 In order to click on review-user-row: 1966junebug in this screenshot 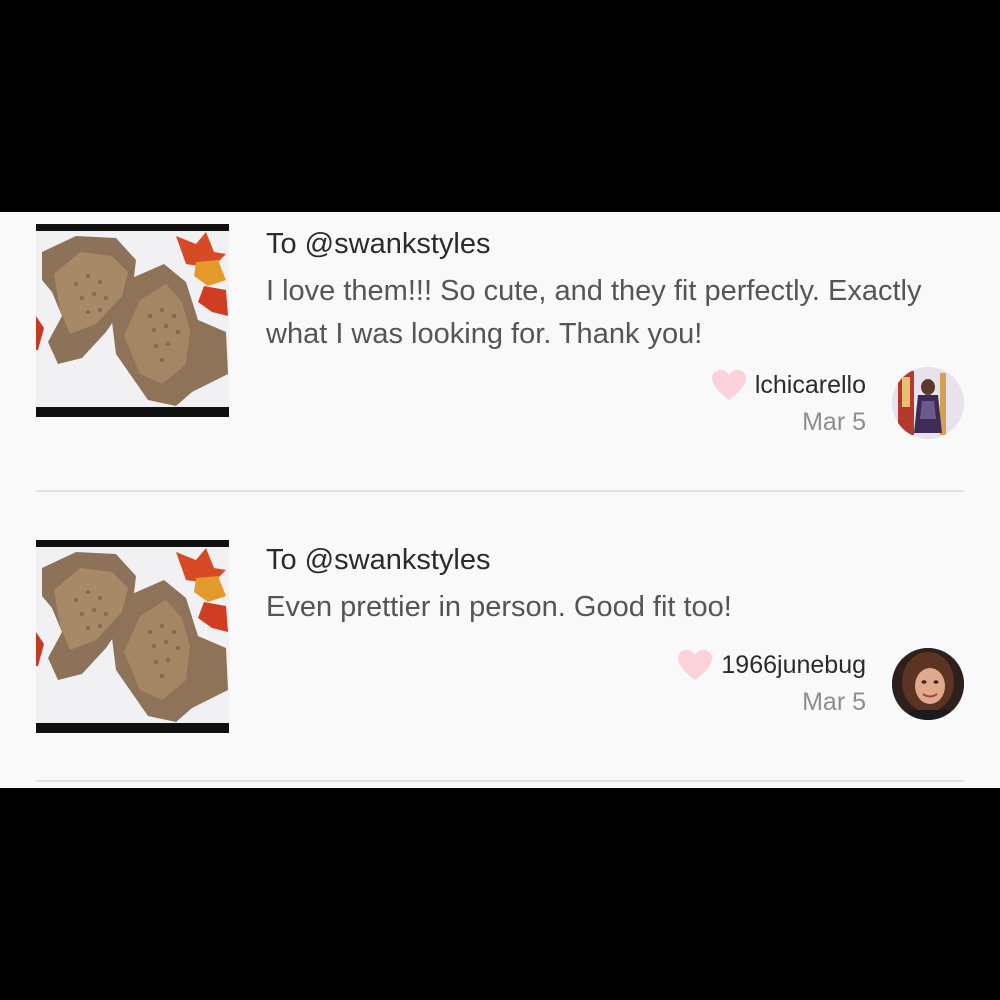, I will do `click(771, 665)`.